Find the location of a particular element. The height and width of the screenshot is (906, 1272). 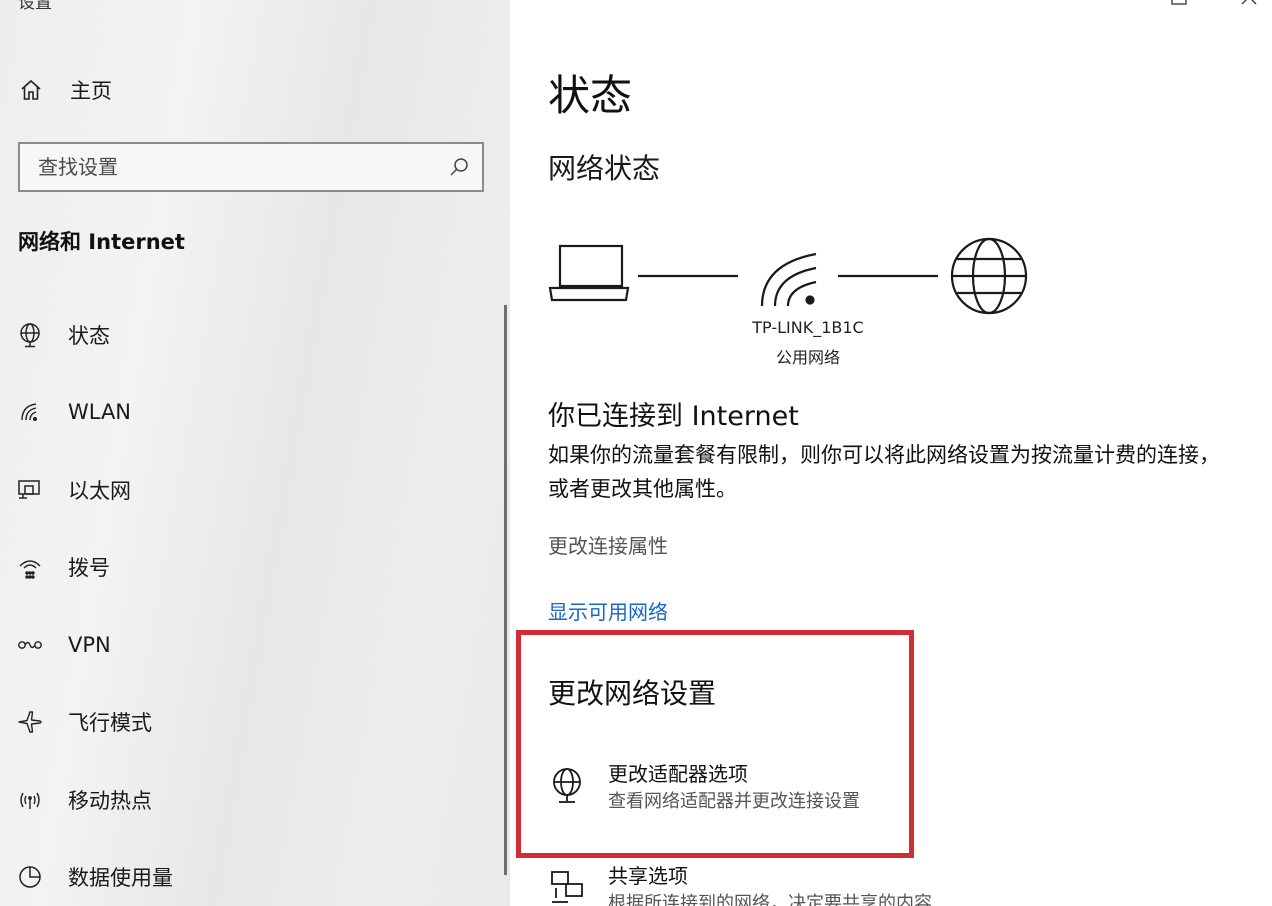

globe-stand-icon is located at coordinates (30, 335).